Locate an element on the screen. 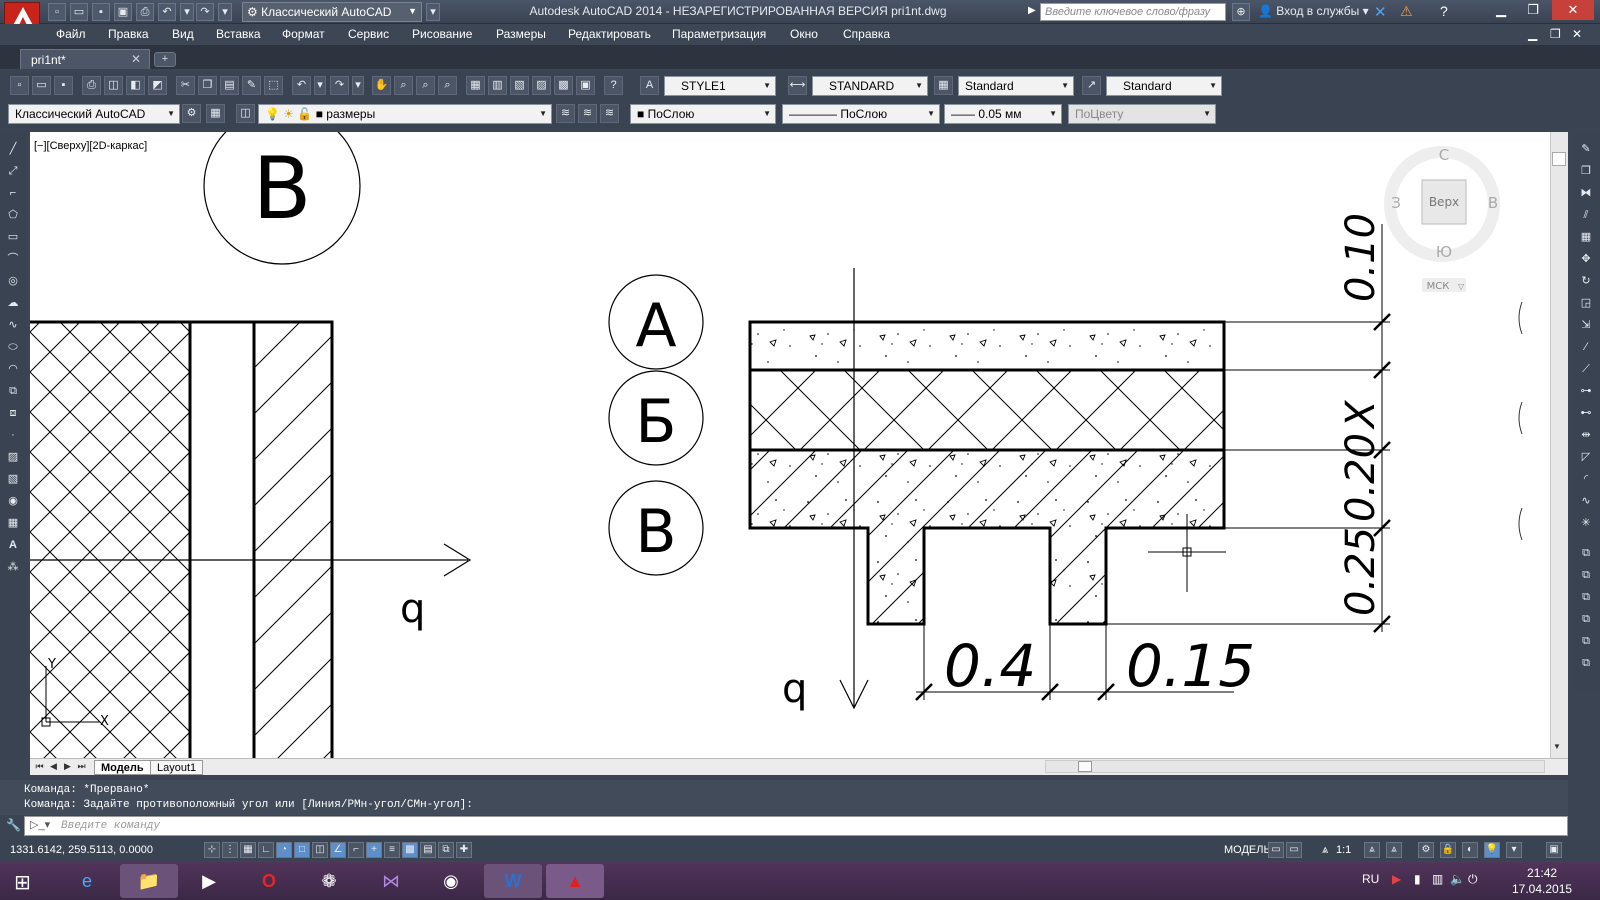 The height and width of the screenshot is (900, 1600). binoculars-icon: ⊕ is located at coordinates (1241, 12).